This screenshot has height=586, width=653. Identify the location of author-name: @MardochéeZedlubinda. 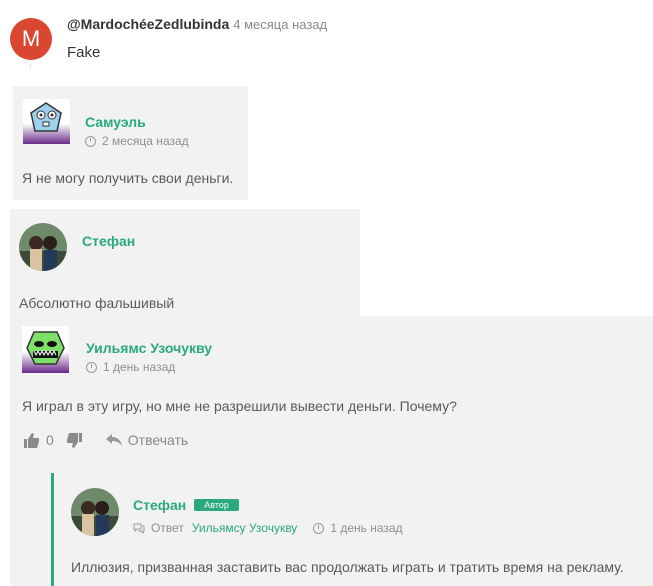
(148, 24).